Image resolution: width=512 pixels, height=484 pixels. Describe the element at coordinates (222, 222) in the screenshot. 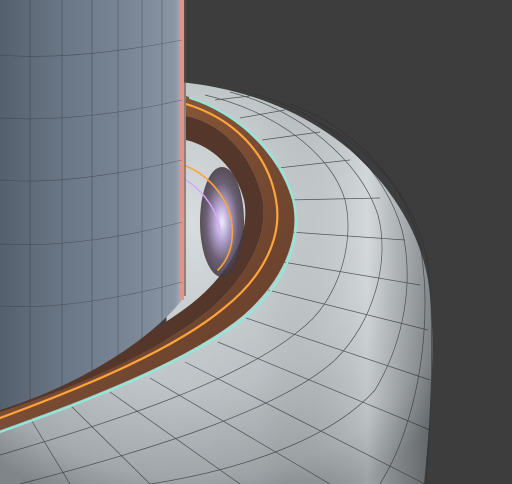

I see `hole-interior` at that location.